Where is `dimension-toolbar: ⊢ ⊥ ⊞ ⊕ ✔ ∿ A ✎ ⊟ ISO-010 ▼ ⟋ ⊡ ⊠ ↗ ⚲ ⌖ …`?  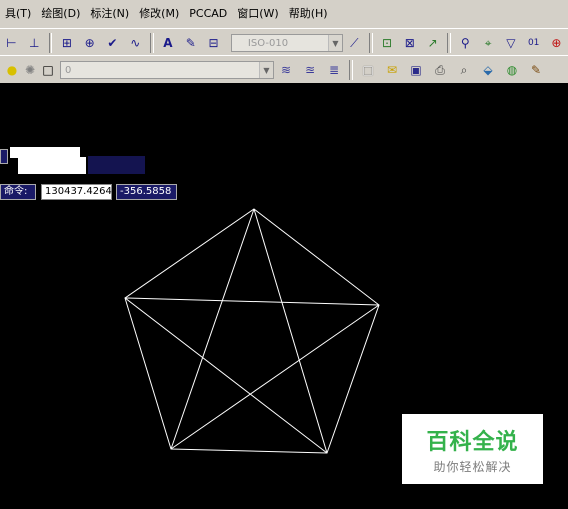 dimension-toolbar: ⊢ ⊥ ⊞ ⊕ ✔ ∿ A ✎ ⊟ ISO-010 ▼ ⟋ ⊡ ⊠ ↗ ⚲ ⌖ … is located at coordinates (284, 42).